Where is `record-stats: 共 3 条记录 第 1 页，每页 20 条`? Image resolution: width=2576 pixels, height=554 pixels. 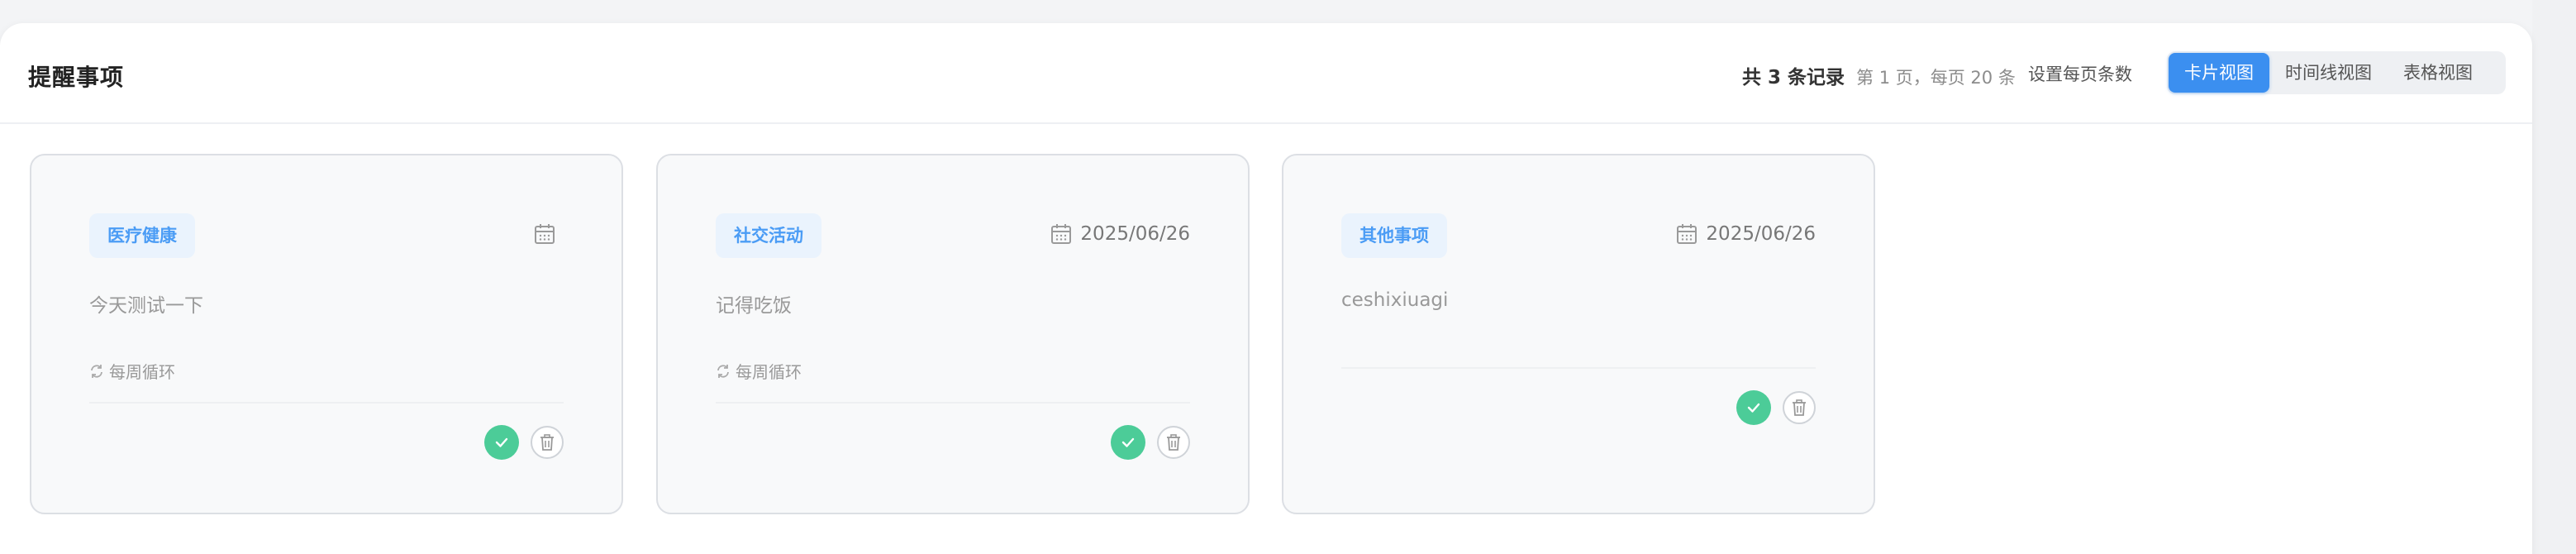
record-stats: 共 3 条记录 第 1 页，每页 20 条 is located at coordinates (1879, 75).